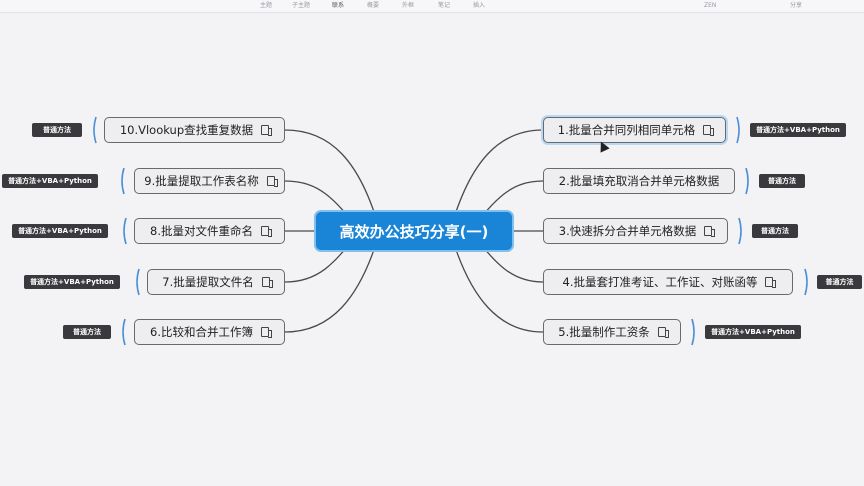 The width and height of the screenshot is (864, 486). I want to click on central-topic: 高效办公技巧分享(一), so click(414, 231).